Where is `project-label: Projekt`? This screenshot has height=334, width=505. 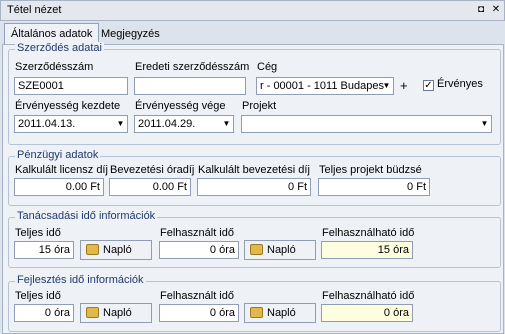 project-label: Projekt is located at coordinates (259, 106).